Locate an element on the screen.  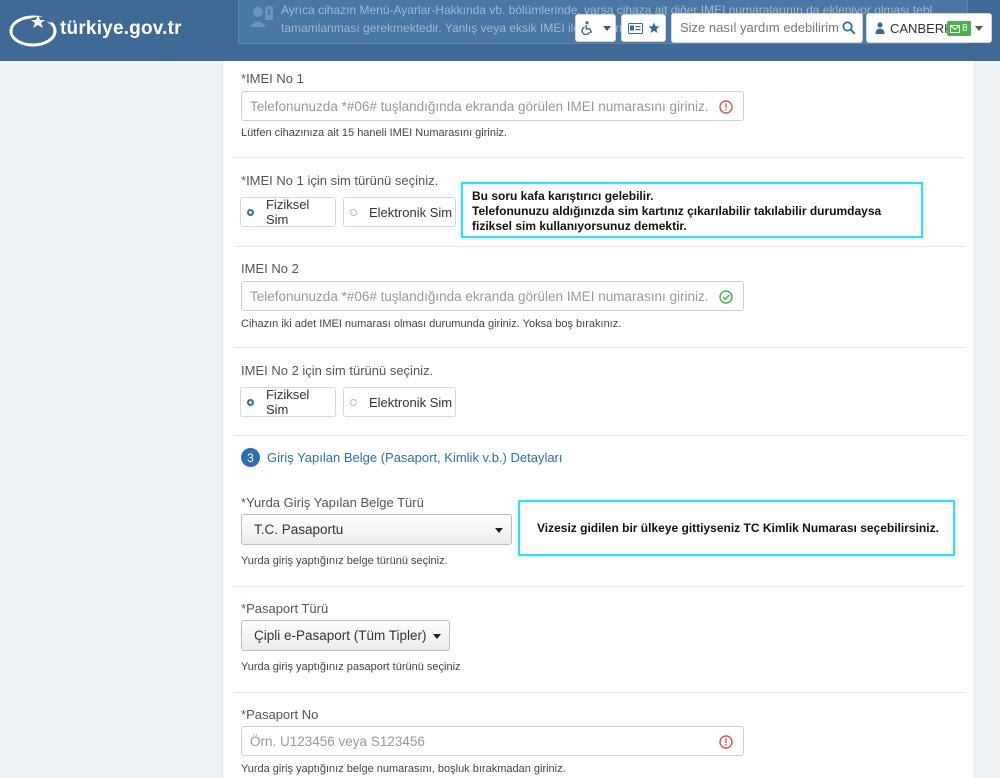
sim1-label-text: IMEI No 1 için sim türünü seçiniz. is located at coordinates (342, 180).